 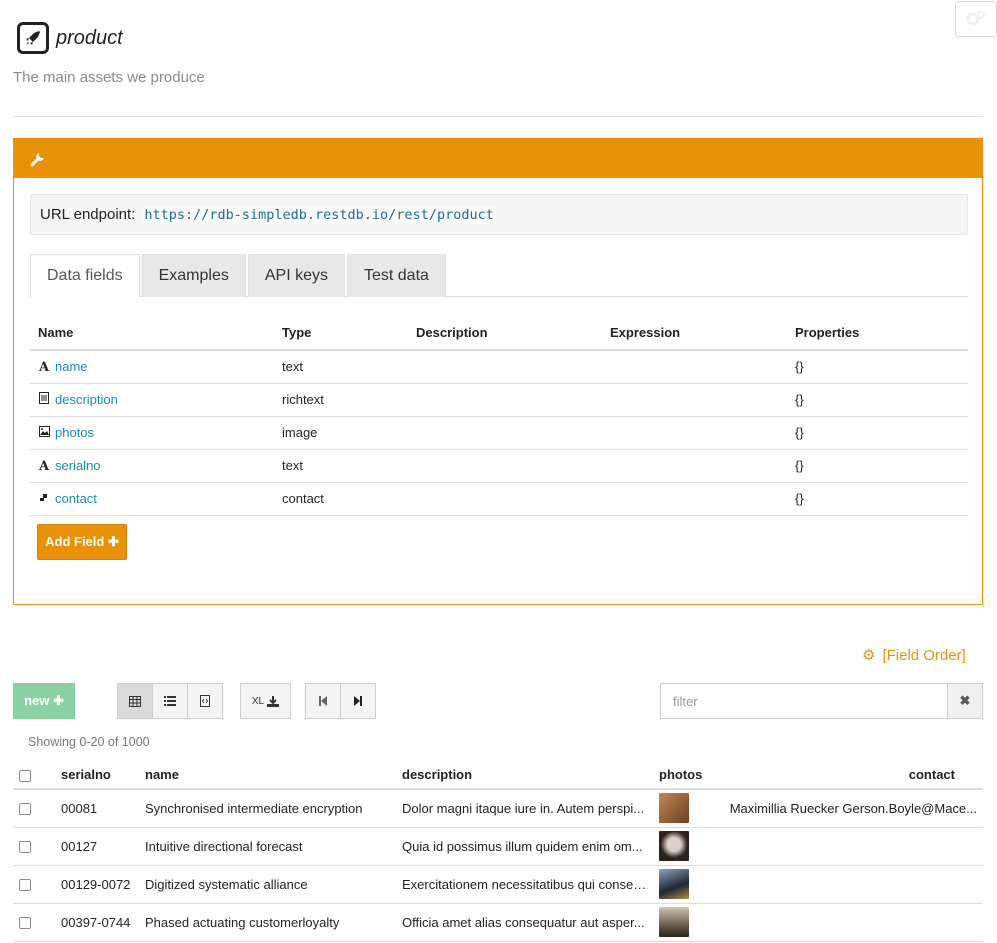 I want to click on export-excel-button: XL, so click(x=265, y=701).